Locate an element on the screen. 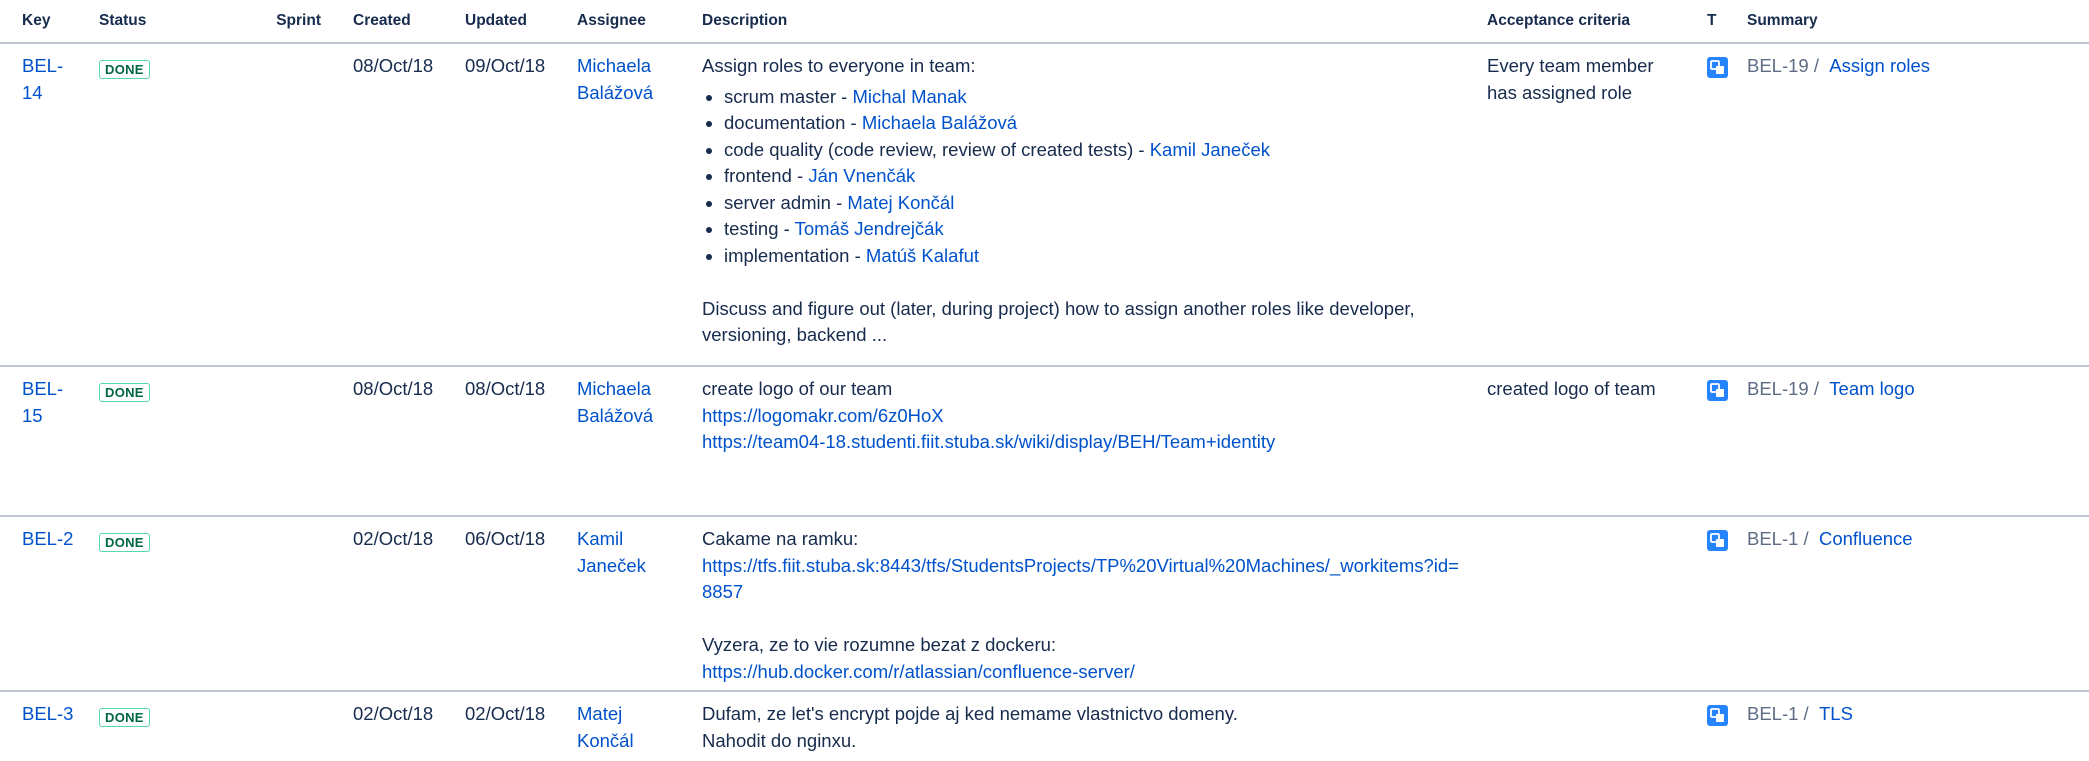 The width and height of the screenshot is (2089, 761). summary-link: Team logo is located at coordinates (1871, 388).